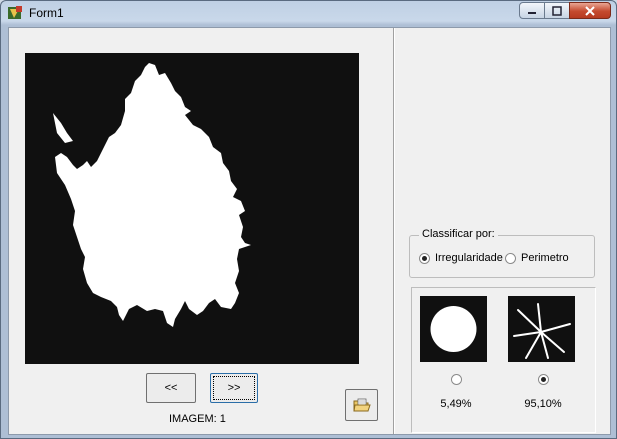  Describe the element at coordinates (234, 388) in the screenshot. I see `next-image-button: >>` at that location.